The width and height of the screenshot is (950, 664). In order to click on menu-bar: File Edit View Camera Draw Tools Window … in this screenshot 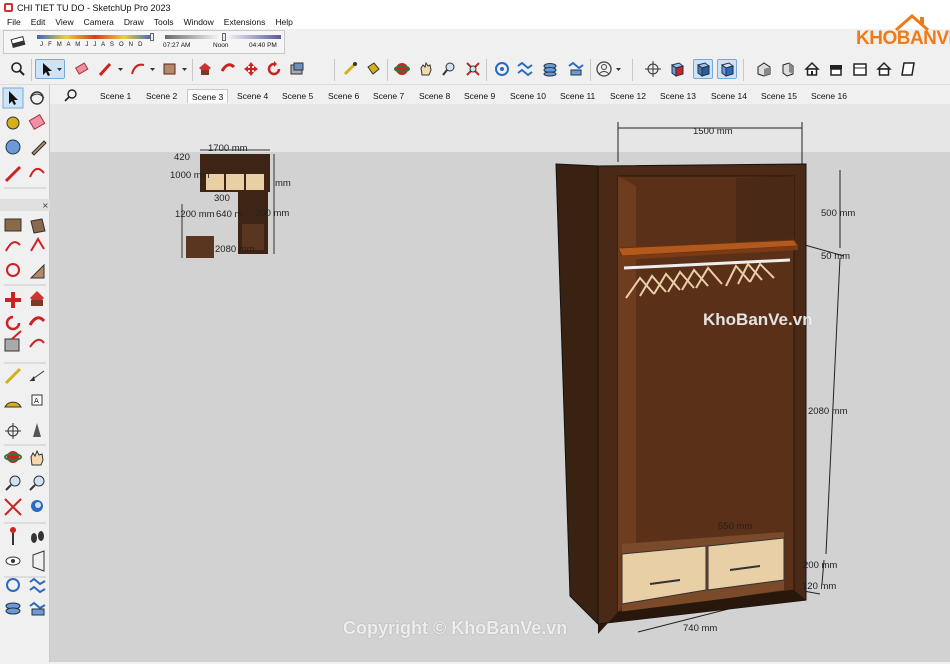, I will do `click(475, 22)`.